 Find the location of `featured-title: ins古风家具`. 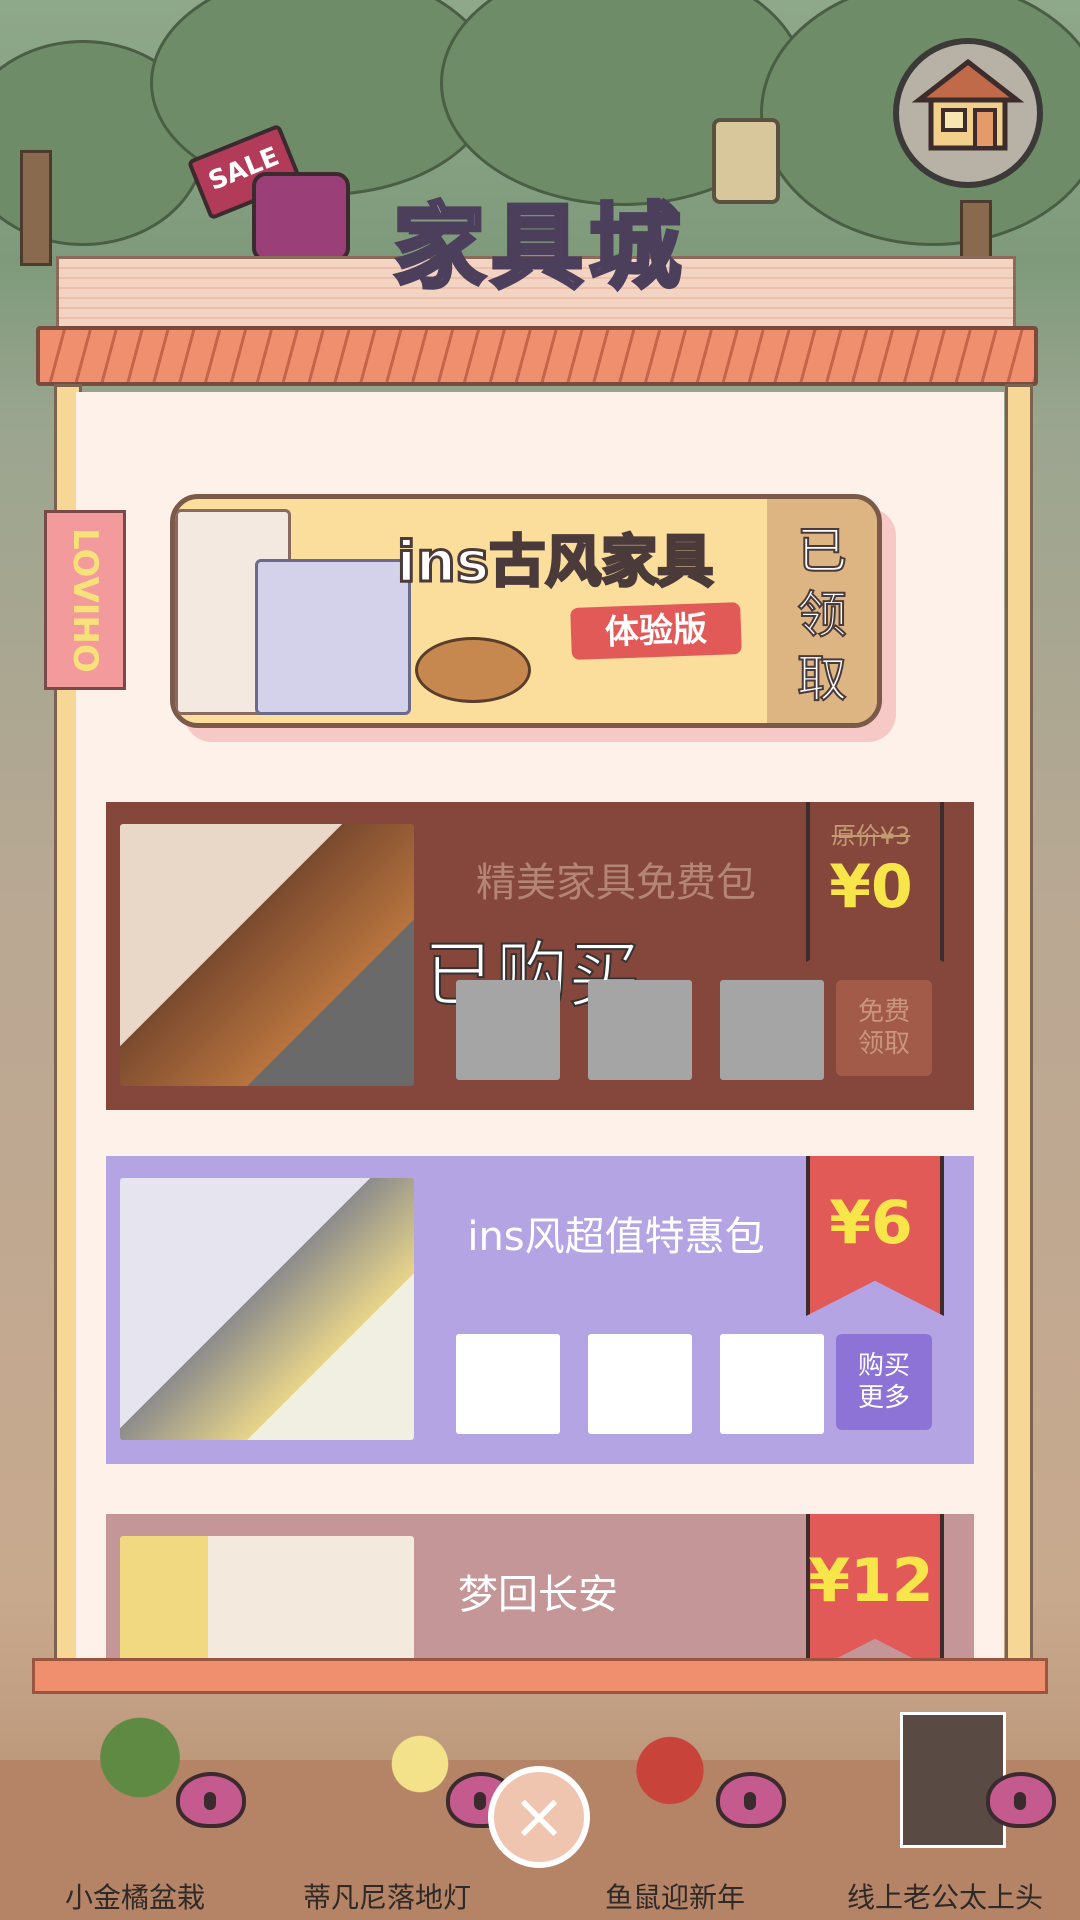

featured-title: ins古风家具 is located at coordinates (554, 563).